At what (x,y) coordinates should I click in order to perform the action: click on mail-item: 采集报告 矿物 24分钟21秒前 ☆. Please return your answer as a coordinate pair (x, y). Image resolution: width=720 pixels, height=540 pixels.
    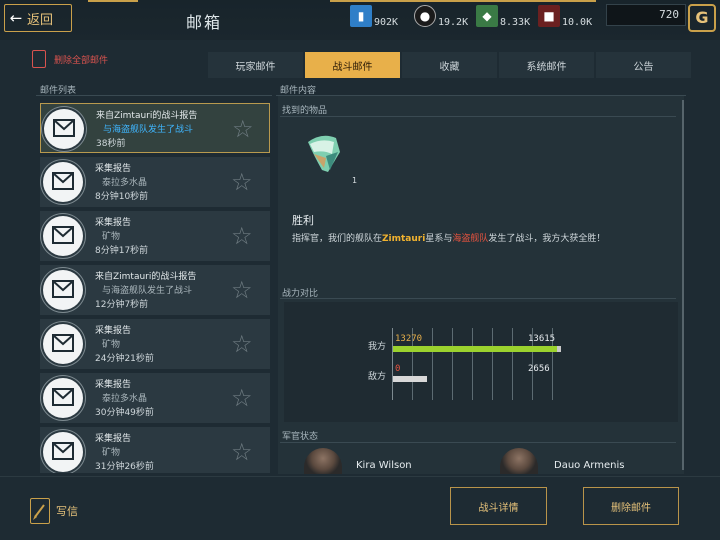
    Looking at the image, I should click on (155, 344).